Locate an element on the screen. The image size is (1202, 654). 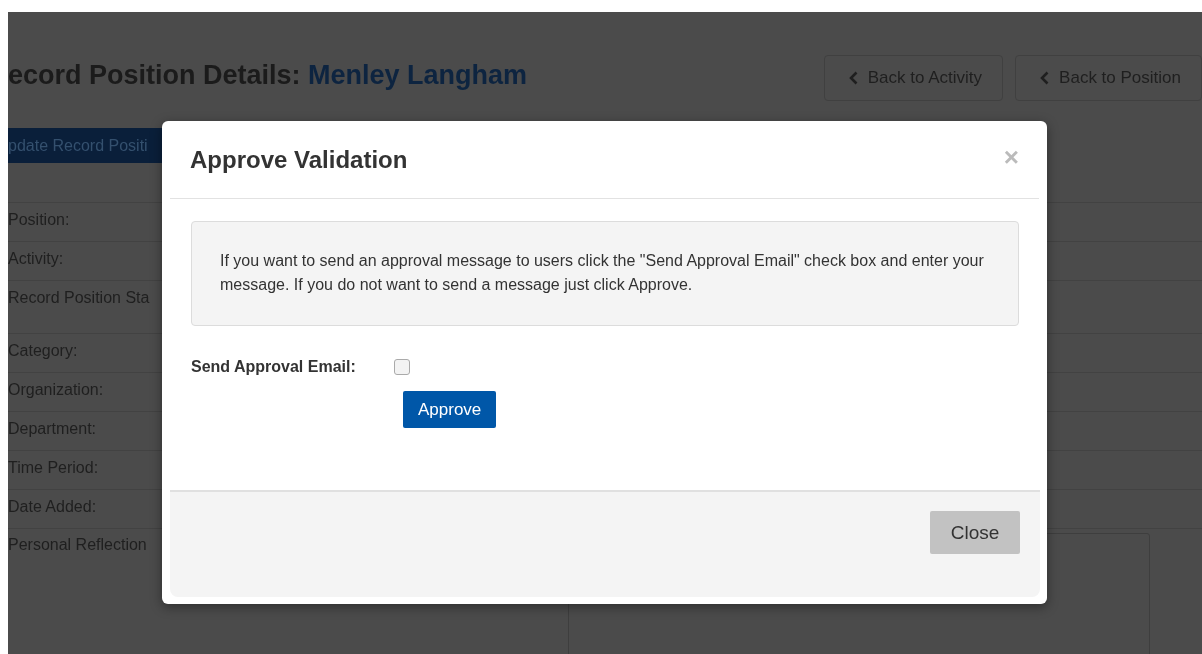
checkbox-label: Send Approval Email: is located at coordinates (273, 367).